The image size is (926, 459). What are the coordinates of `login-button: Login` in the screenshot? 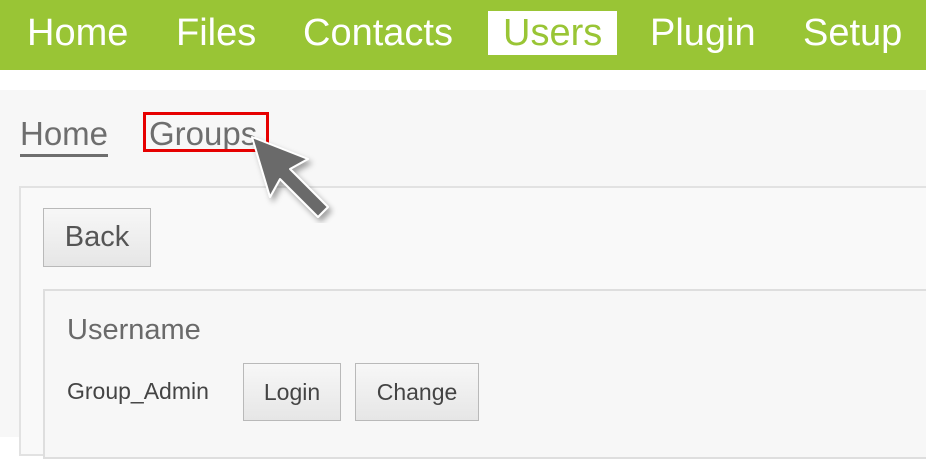 It's located at (292, 392).